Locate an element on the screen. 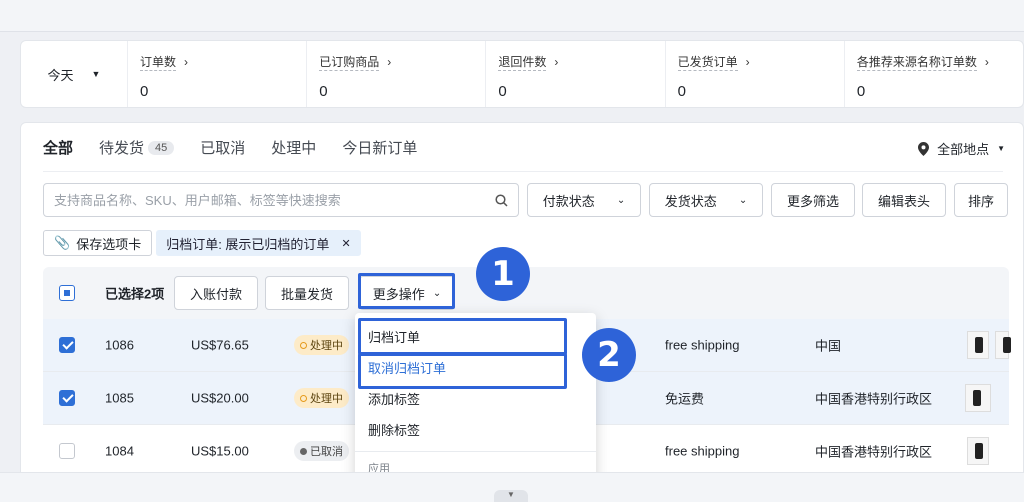  search-icon is located at coordinates (501, 200).